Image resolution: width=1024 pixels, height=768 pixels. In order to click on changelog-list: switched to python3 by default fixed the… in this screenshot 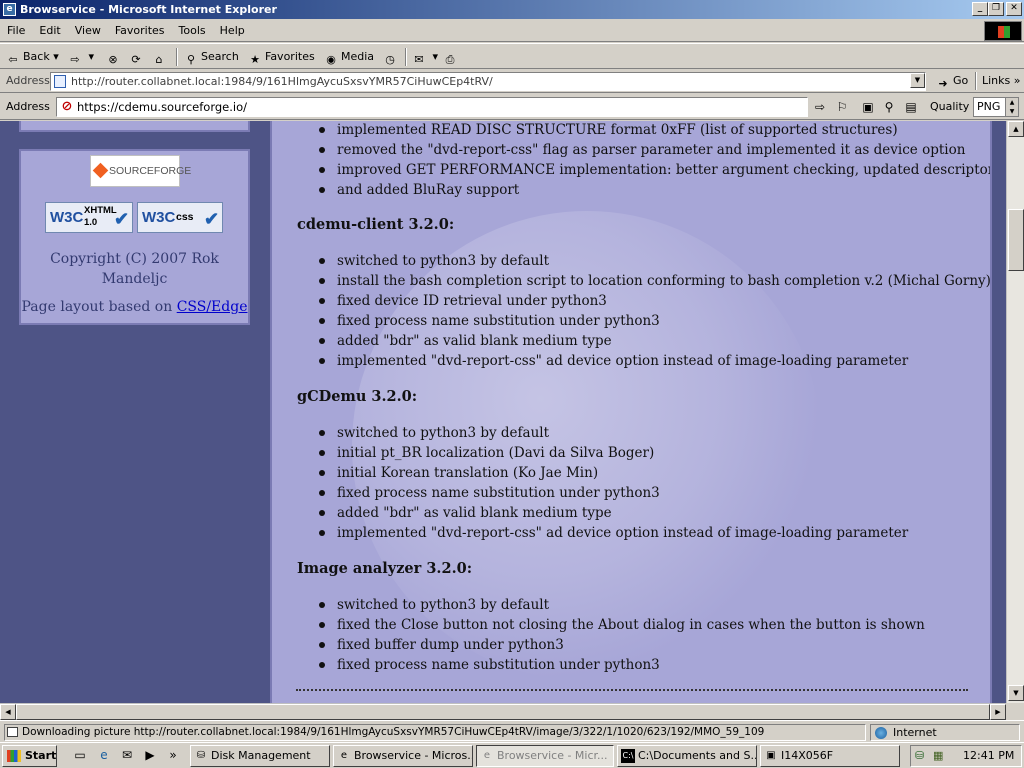, I will do `click(621, 635)`.